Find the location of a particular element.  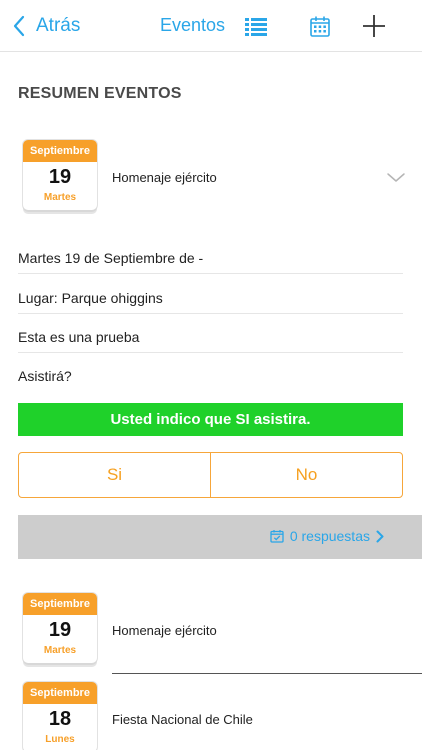

event-date-text: Martes 19 de Septiembre de - is located at coordinates (210, 262).